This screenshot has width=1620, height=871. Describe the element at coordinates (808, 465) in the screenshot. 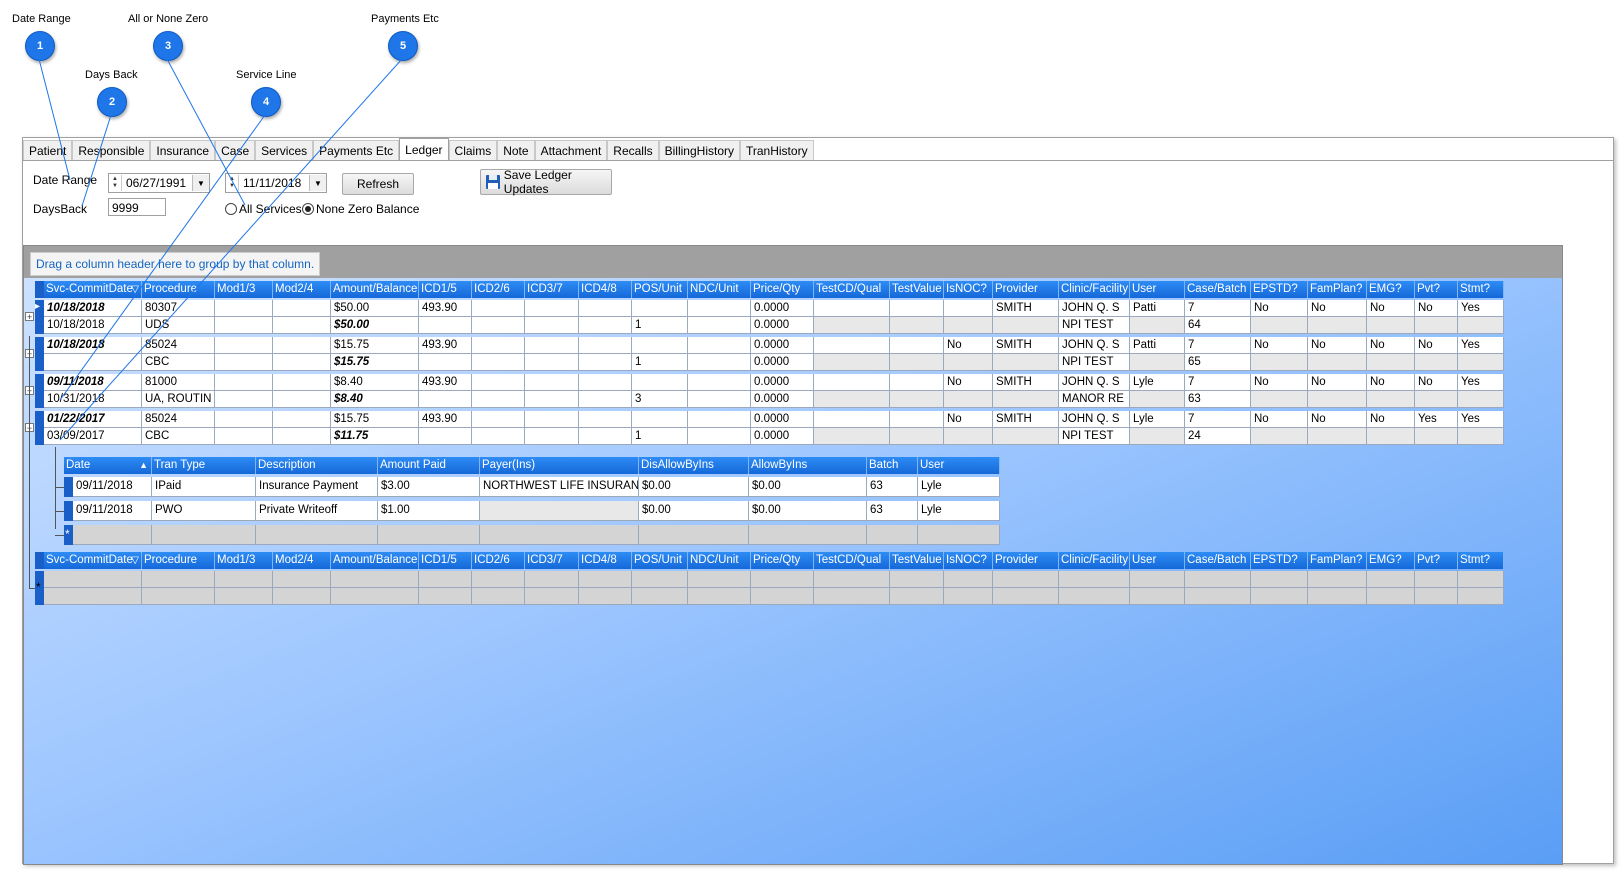

I see `payment-header-allowbyins: AllowByIns` at that location.